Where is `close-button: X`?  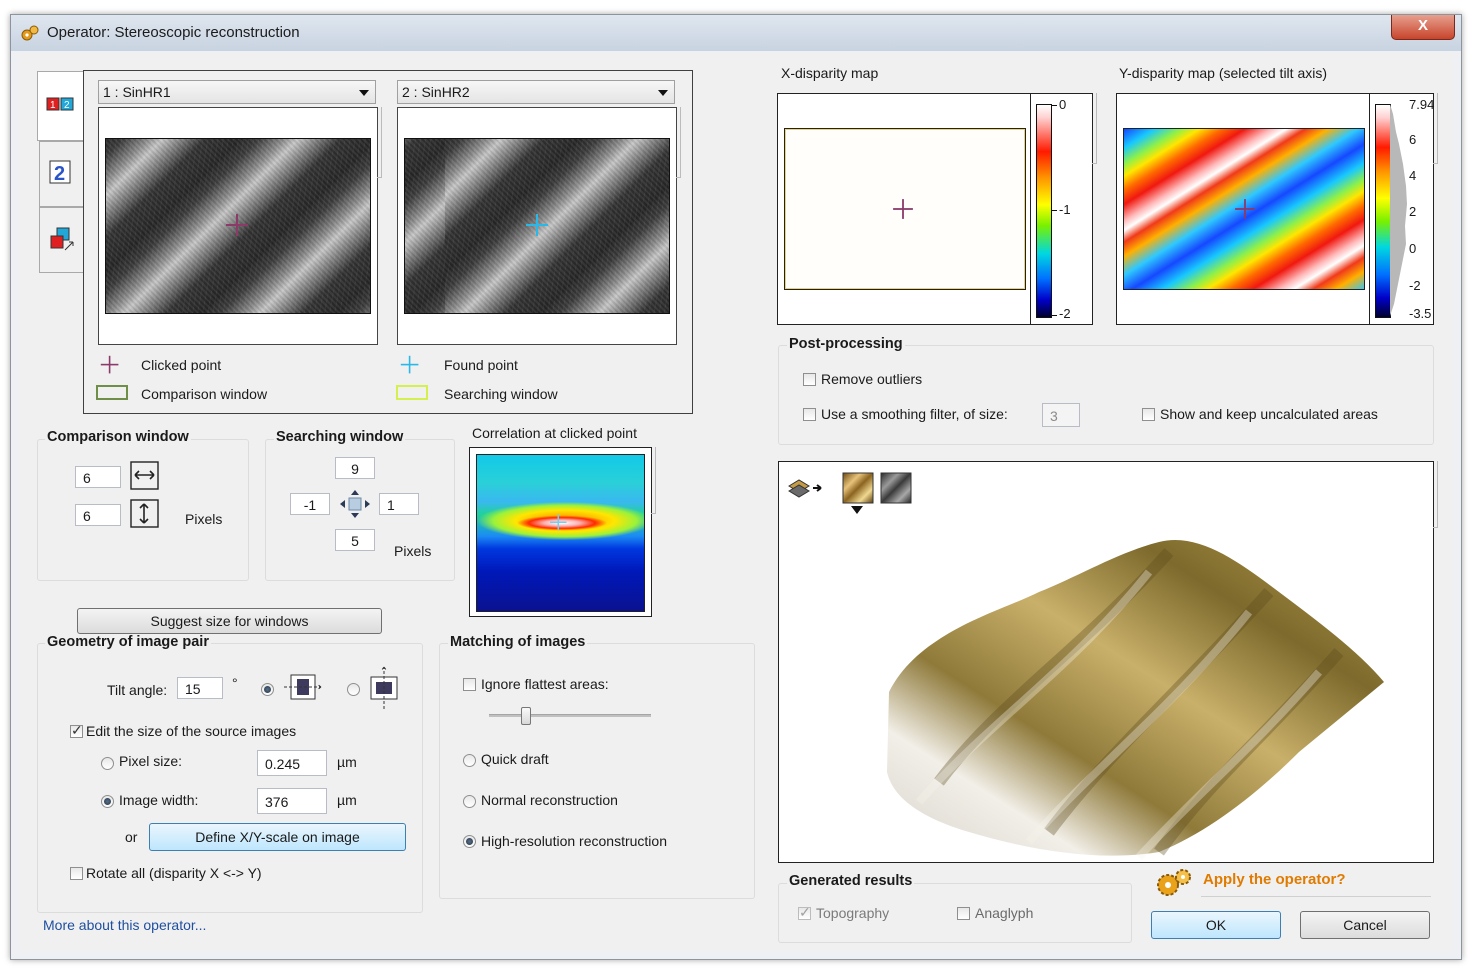
close-button: X is located at coordinates (1423, 27).